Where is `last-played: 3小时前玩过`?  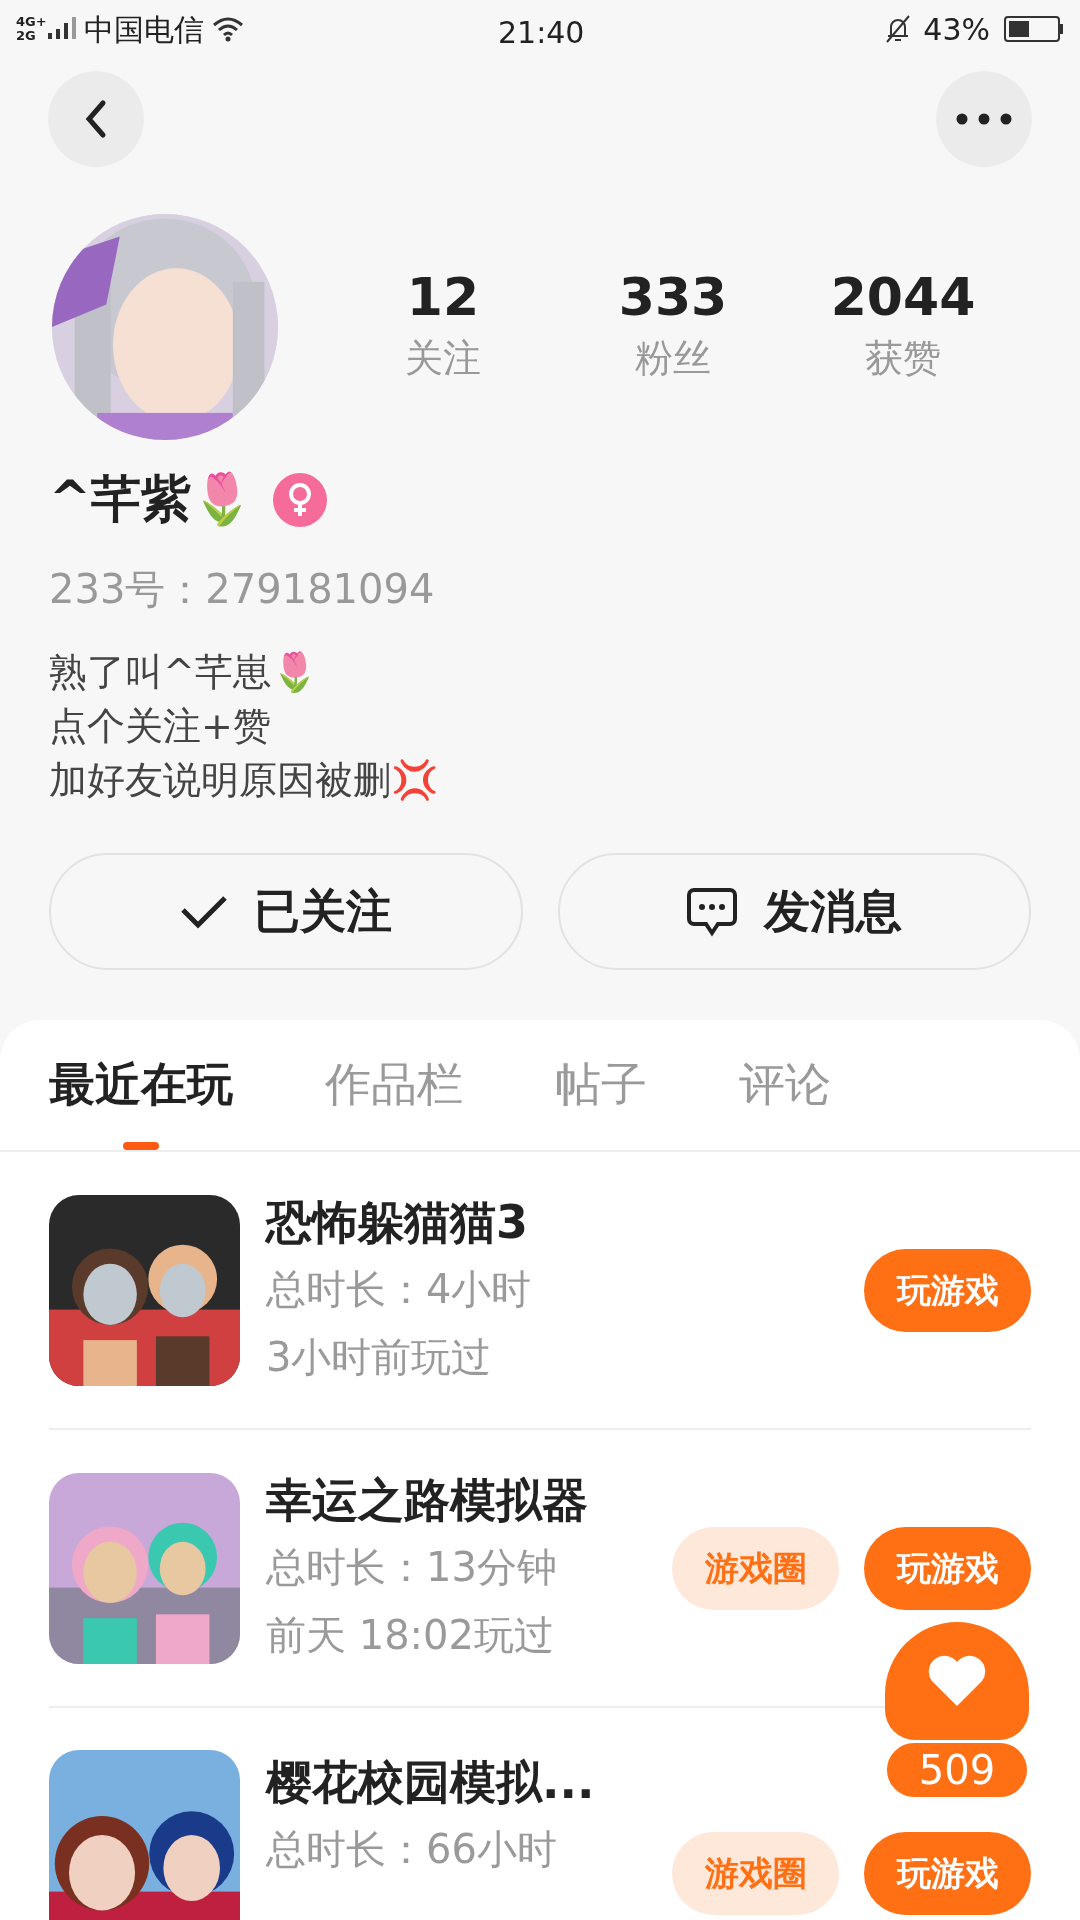 last-played: 3小时前玩过 is located at coordinates (379, 1357).